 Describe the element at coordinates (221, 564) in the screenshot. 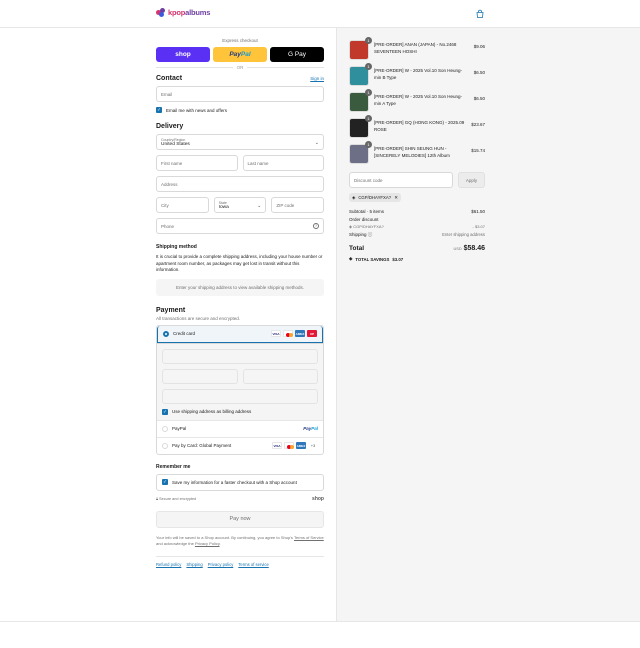

I see `footer-privacy-link: Privacy policy` at that location.